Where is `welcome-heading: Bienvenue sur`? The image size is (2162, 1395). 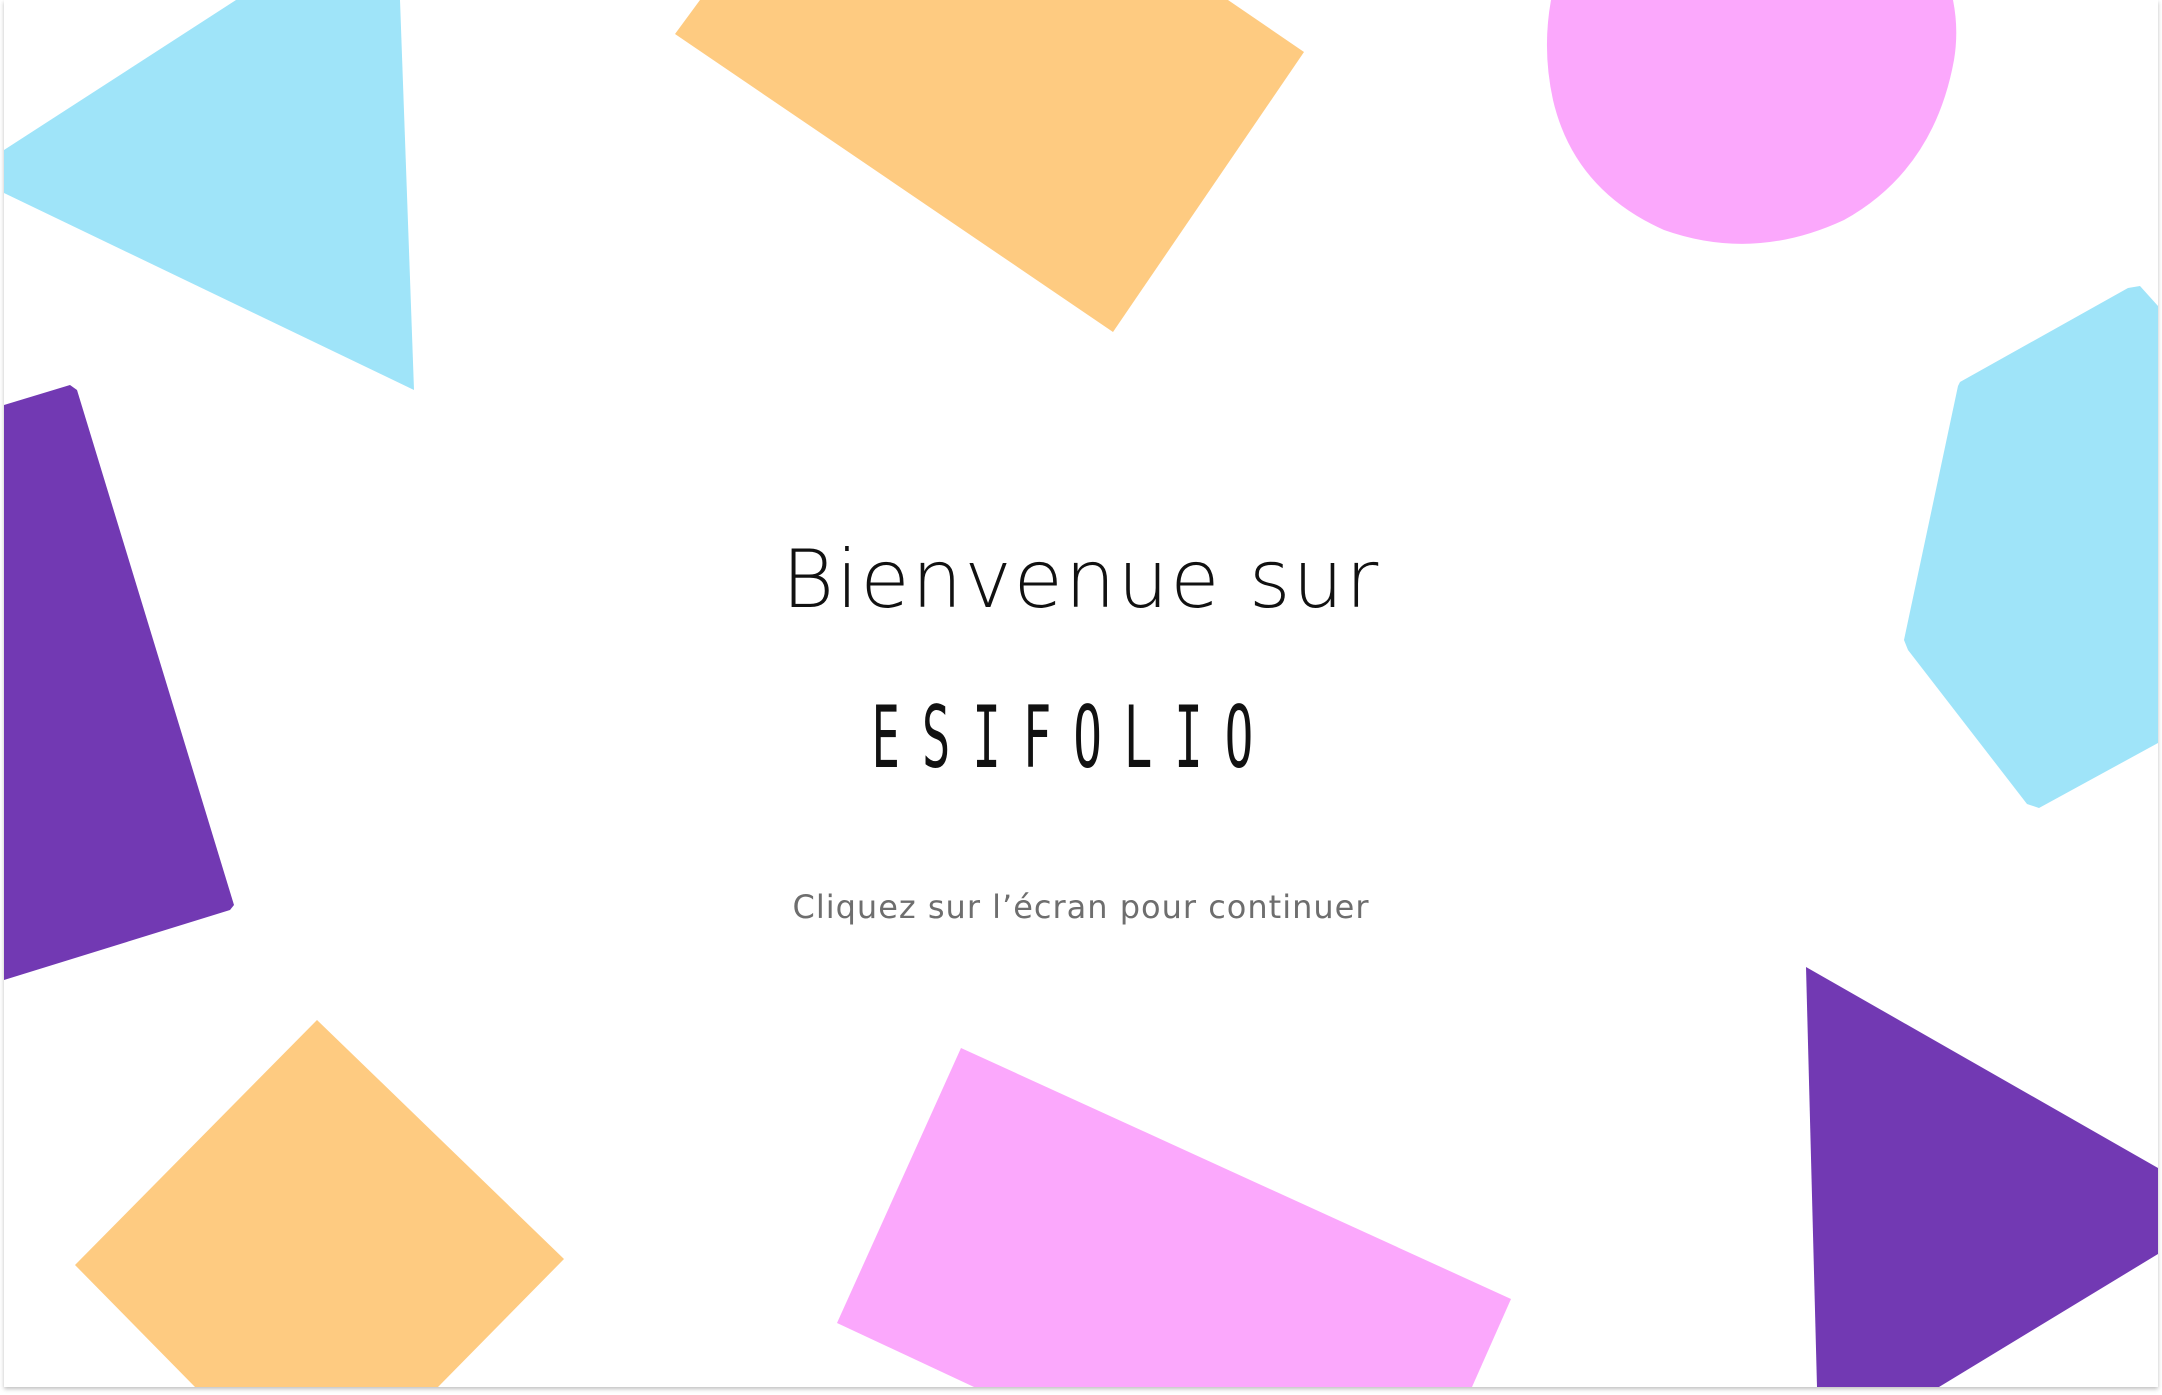 welcome-heading: Bienvenue sur is located at coordinates (1081, 579).